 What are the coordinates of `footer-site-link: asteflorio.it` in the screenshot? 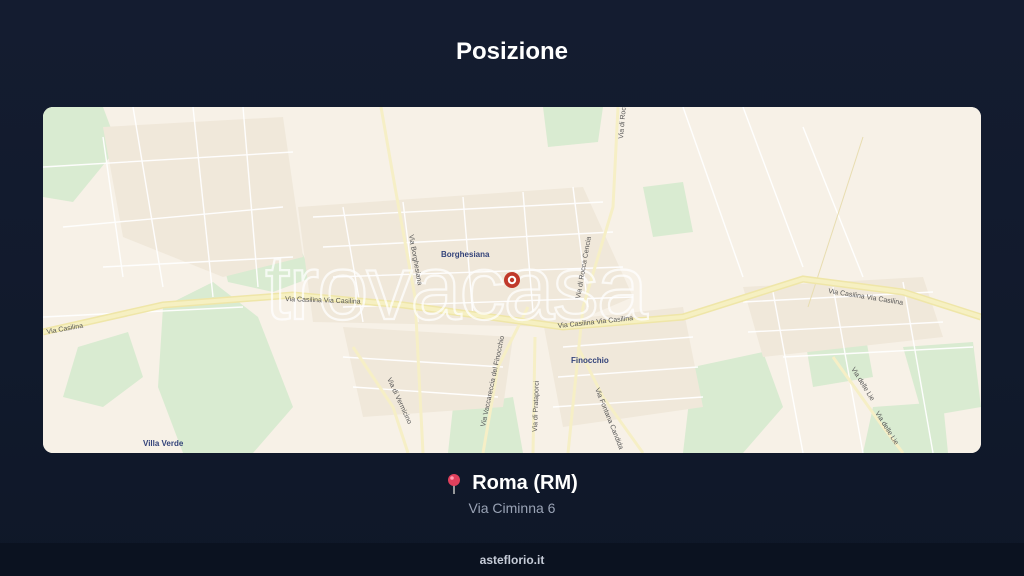 It's located at (512, 560).